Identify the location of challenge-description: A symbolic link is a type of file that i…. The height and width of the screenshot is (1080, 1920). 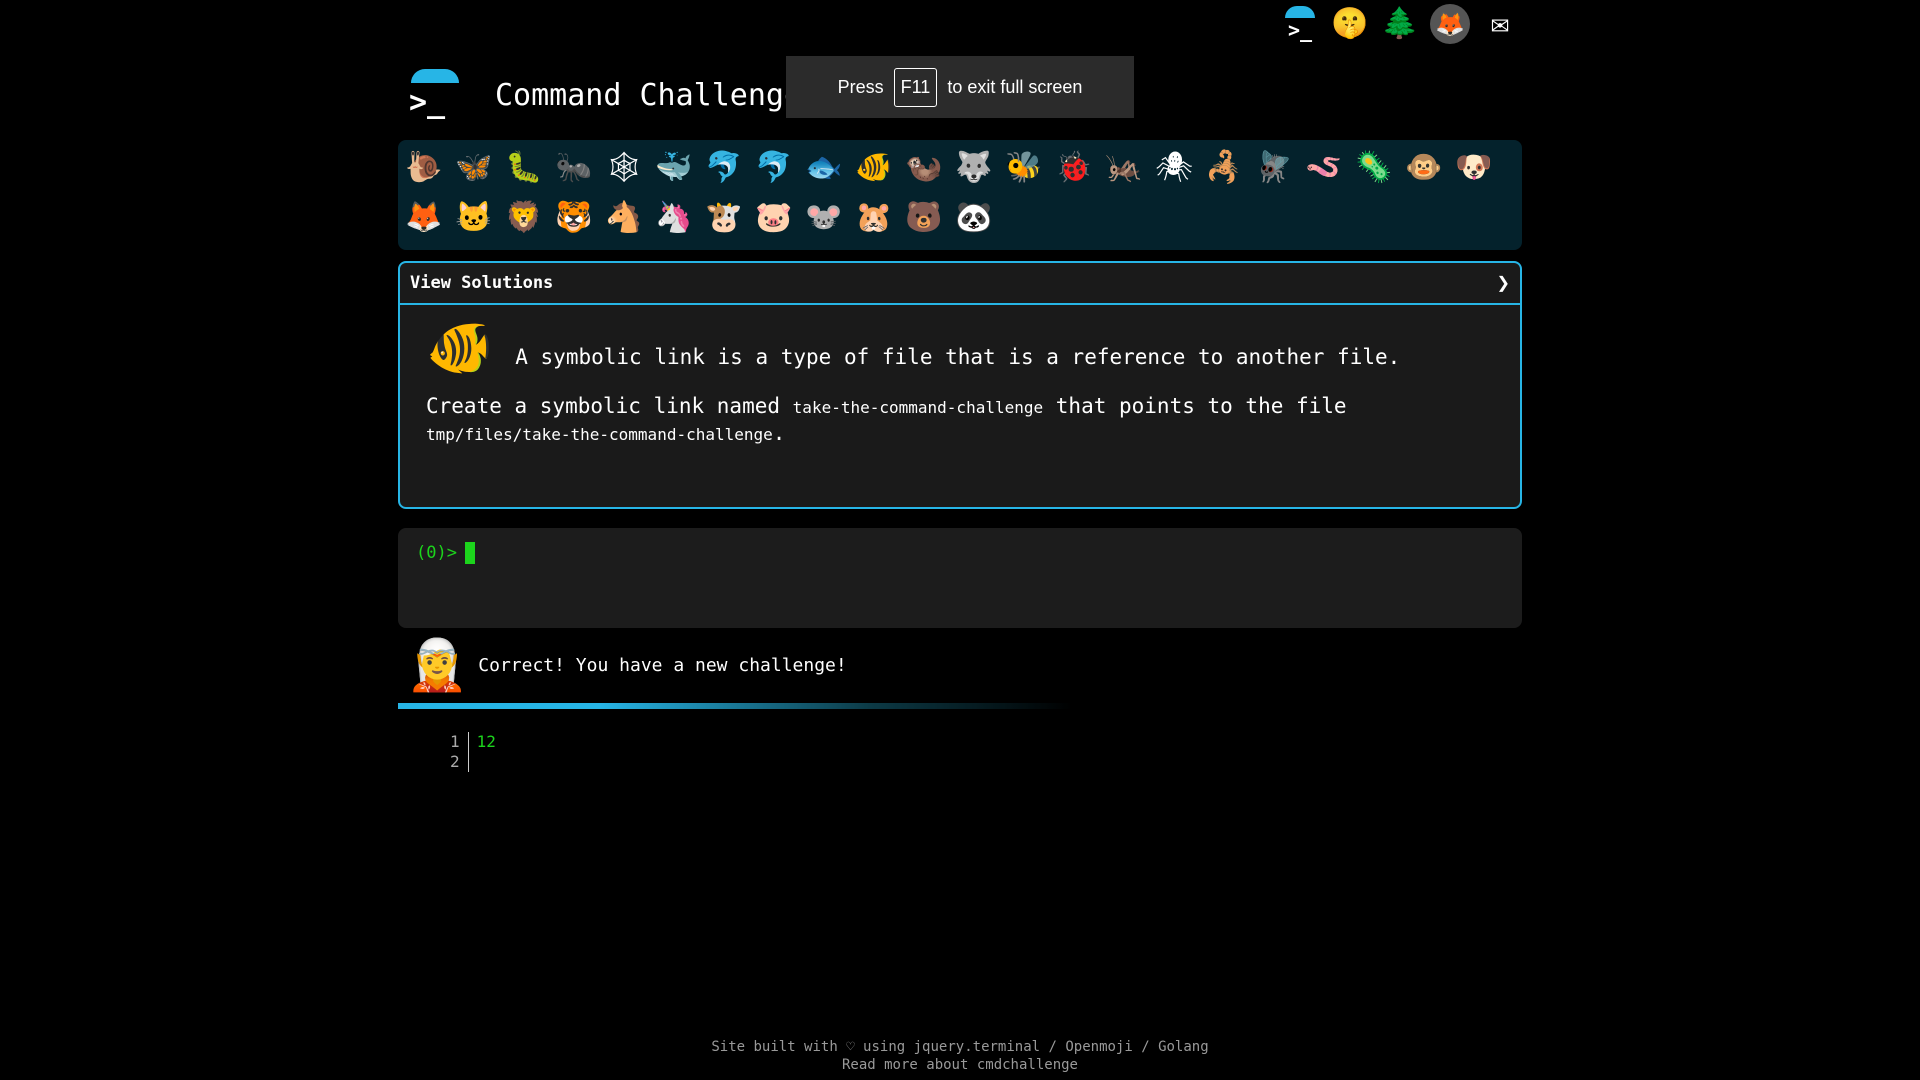
(958, 357).